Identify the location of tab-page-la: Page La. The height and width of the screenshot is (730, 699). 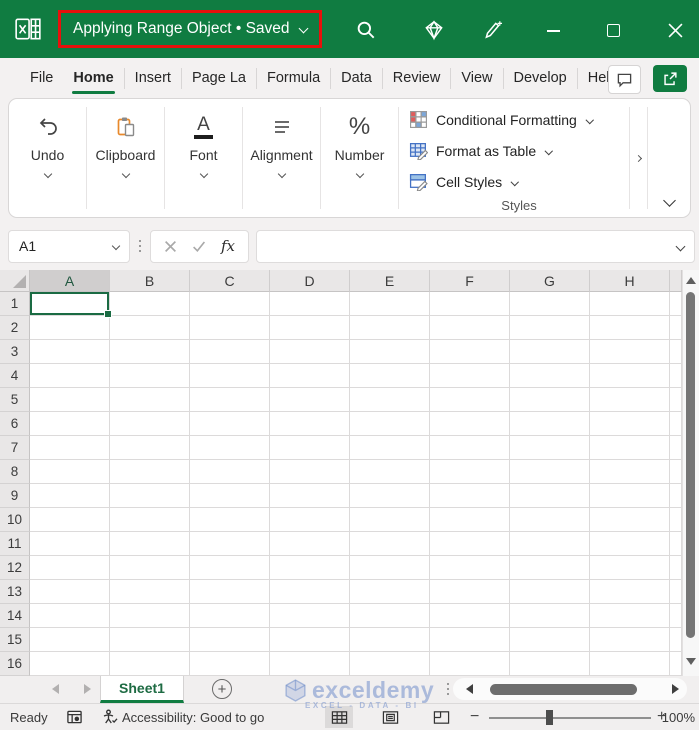
(219, 78).